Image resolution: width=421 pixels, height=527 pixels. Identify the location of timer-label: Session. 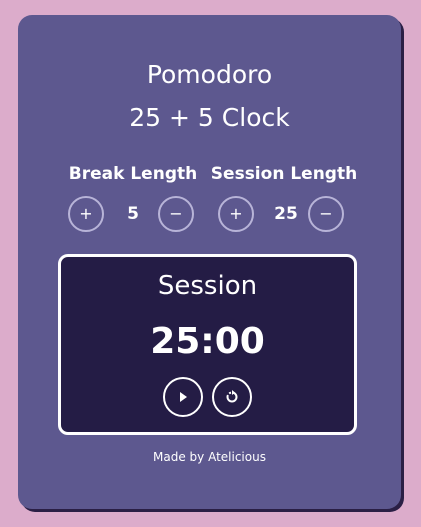
(207, 286).